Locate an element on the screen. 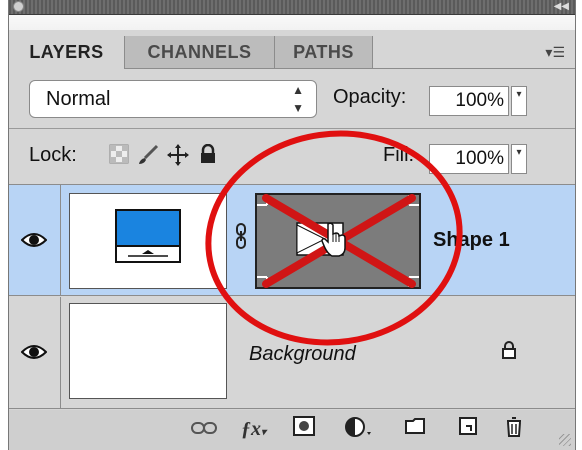 This screenshot has height=450, width=582. panel-menu-icon: ▾☰ is located at coordinates (555, 52).